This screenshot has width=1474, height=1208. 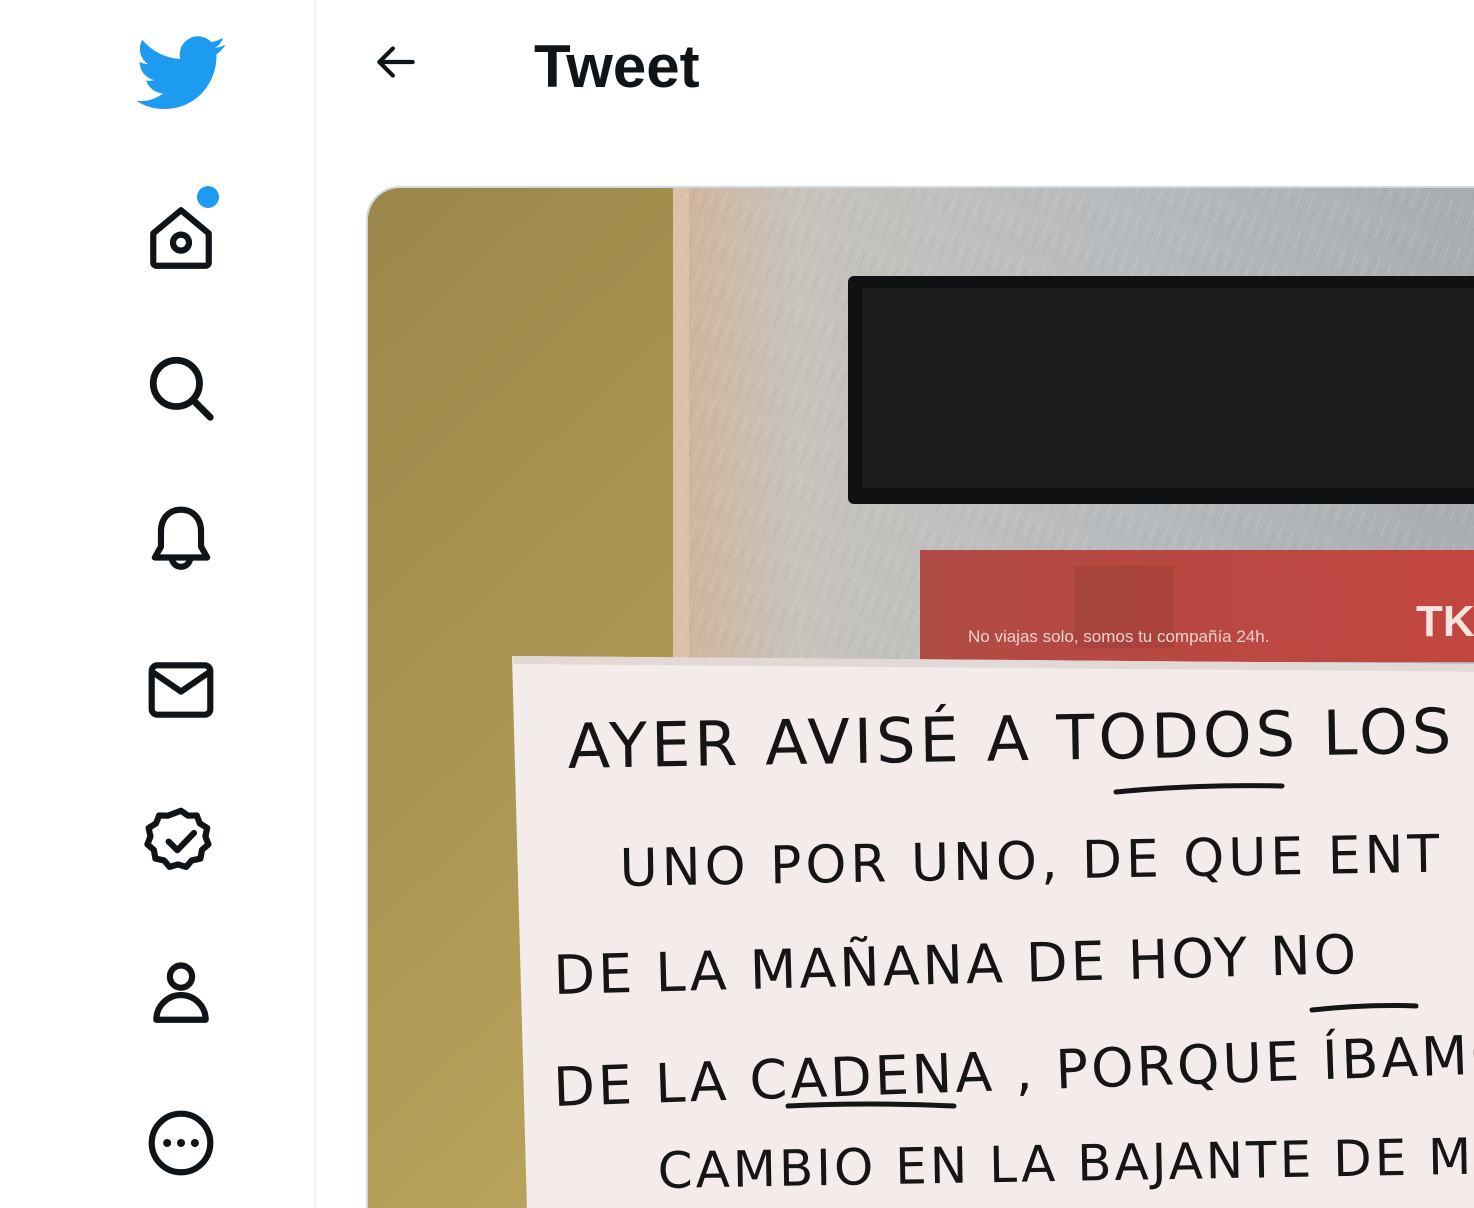 I want to click on notification-dot, so click(x=208, y=197).